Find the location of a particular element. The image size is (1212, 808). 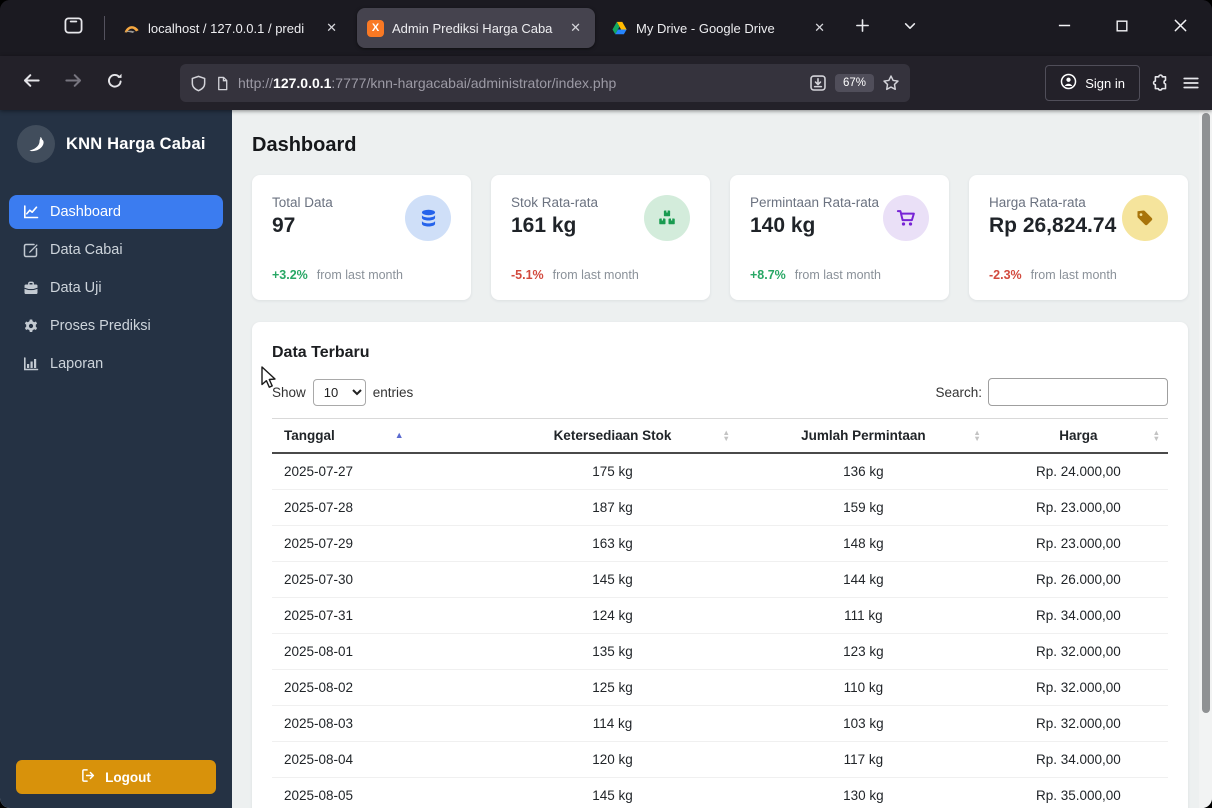

maximize-icon is located at coordinates (1122, 28).